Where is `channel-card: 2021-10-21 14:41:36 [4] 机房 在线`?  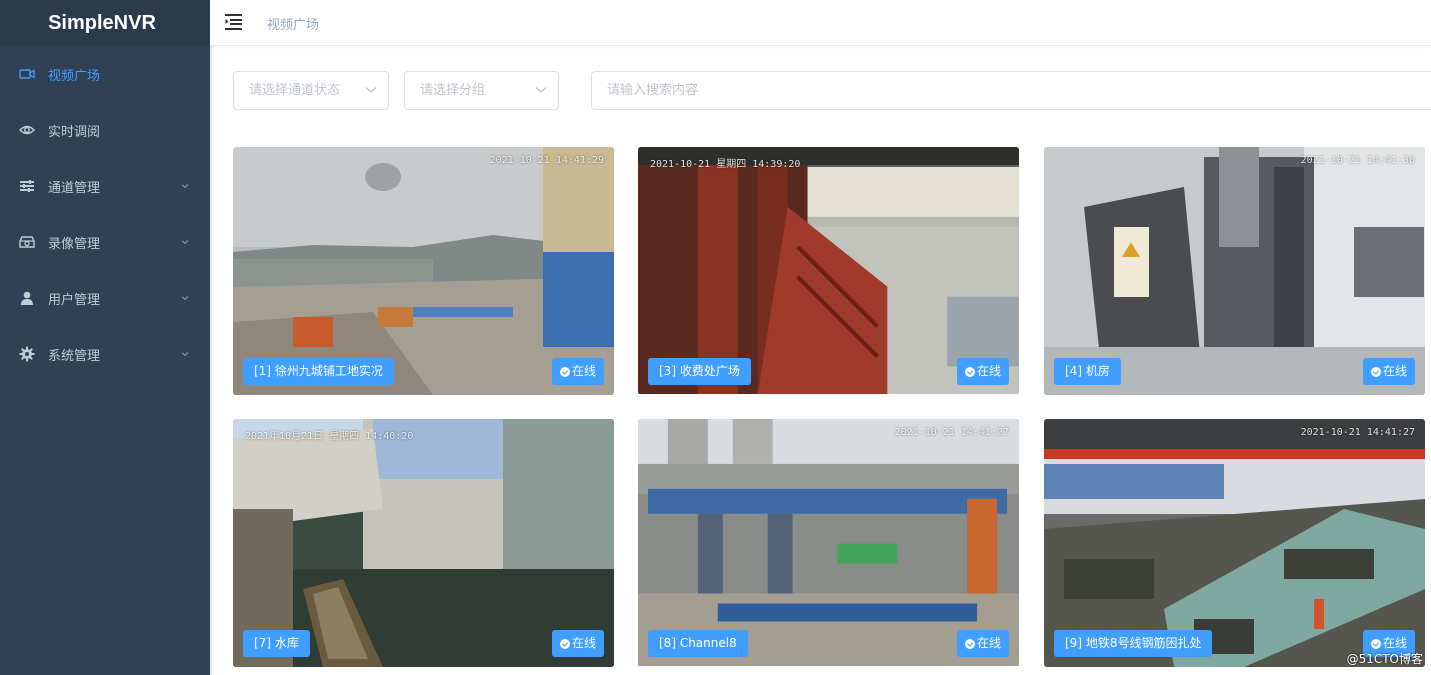
channel-card: 2021-10-21 14:41:36 [4] 机房 在线 is located at coordinates (1234, 271).